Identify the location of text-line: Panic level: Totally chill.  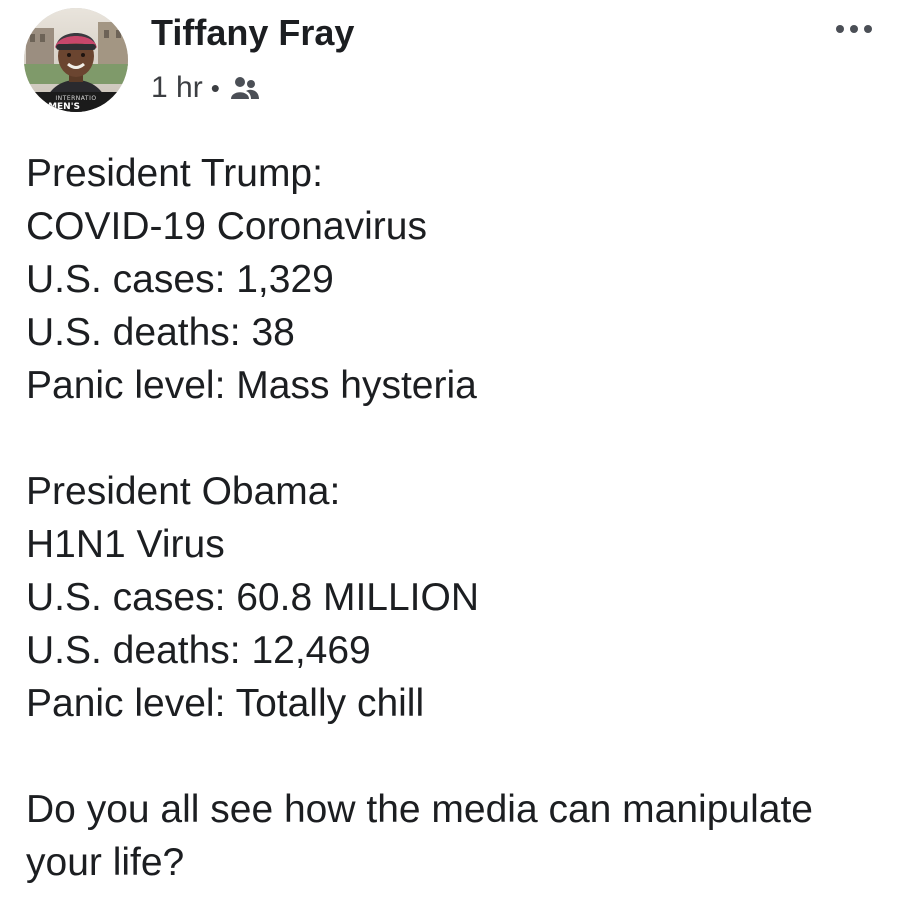
(225, 703).